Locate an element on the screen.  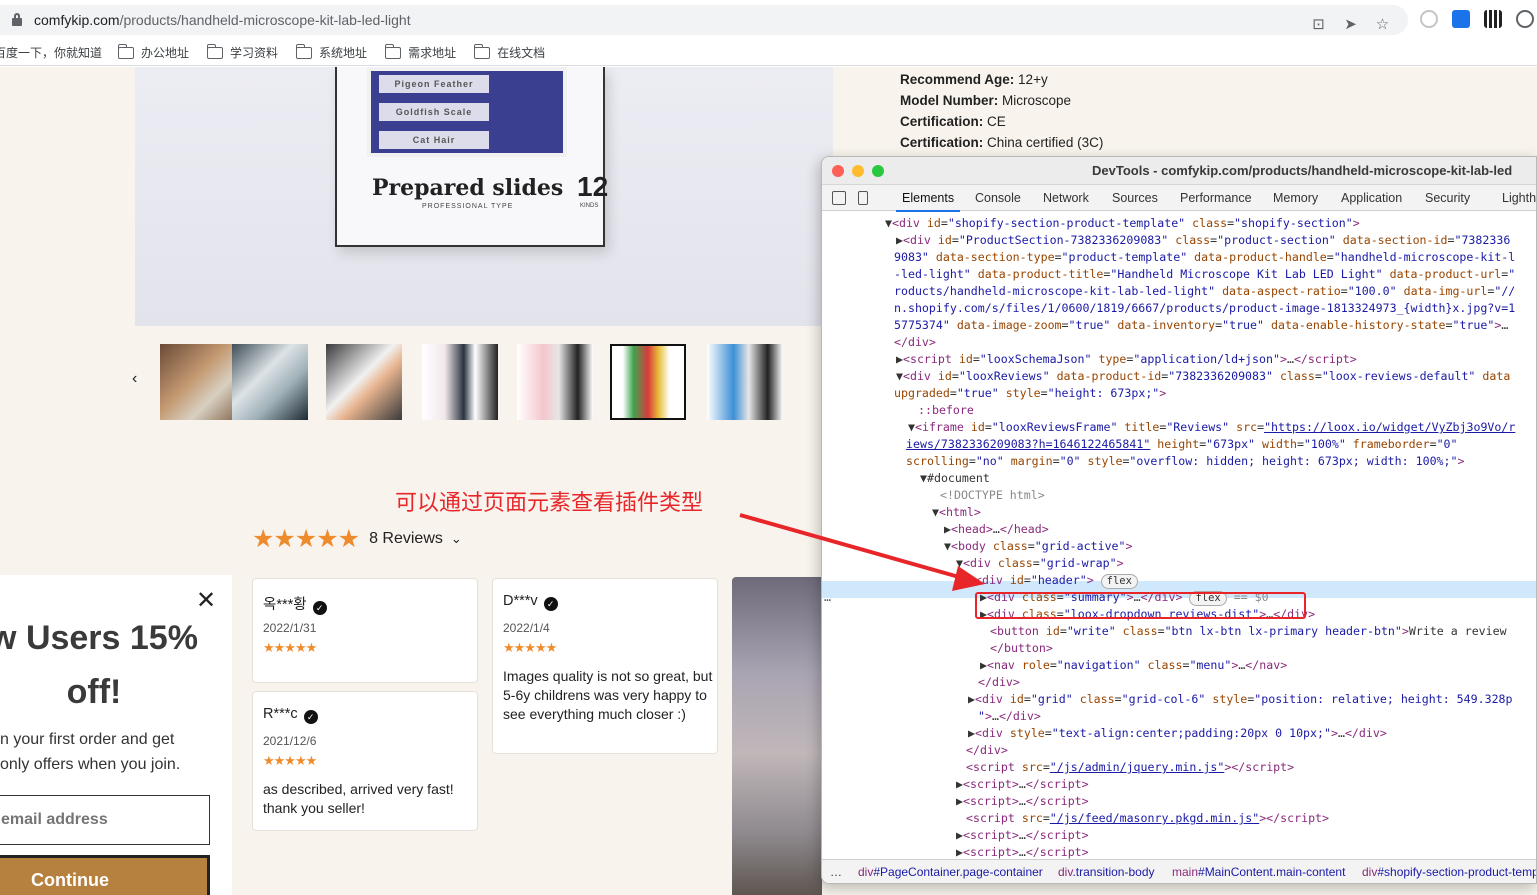
send-icon: ➤ is located at coordinates (1350, 24).